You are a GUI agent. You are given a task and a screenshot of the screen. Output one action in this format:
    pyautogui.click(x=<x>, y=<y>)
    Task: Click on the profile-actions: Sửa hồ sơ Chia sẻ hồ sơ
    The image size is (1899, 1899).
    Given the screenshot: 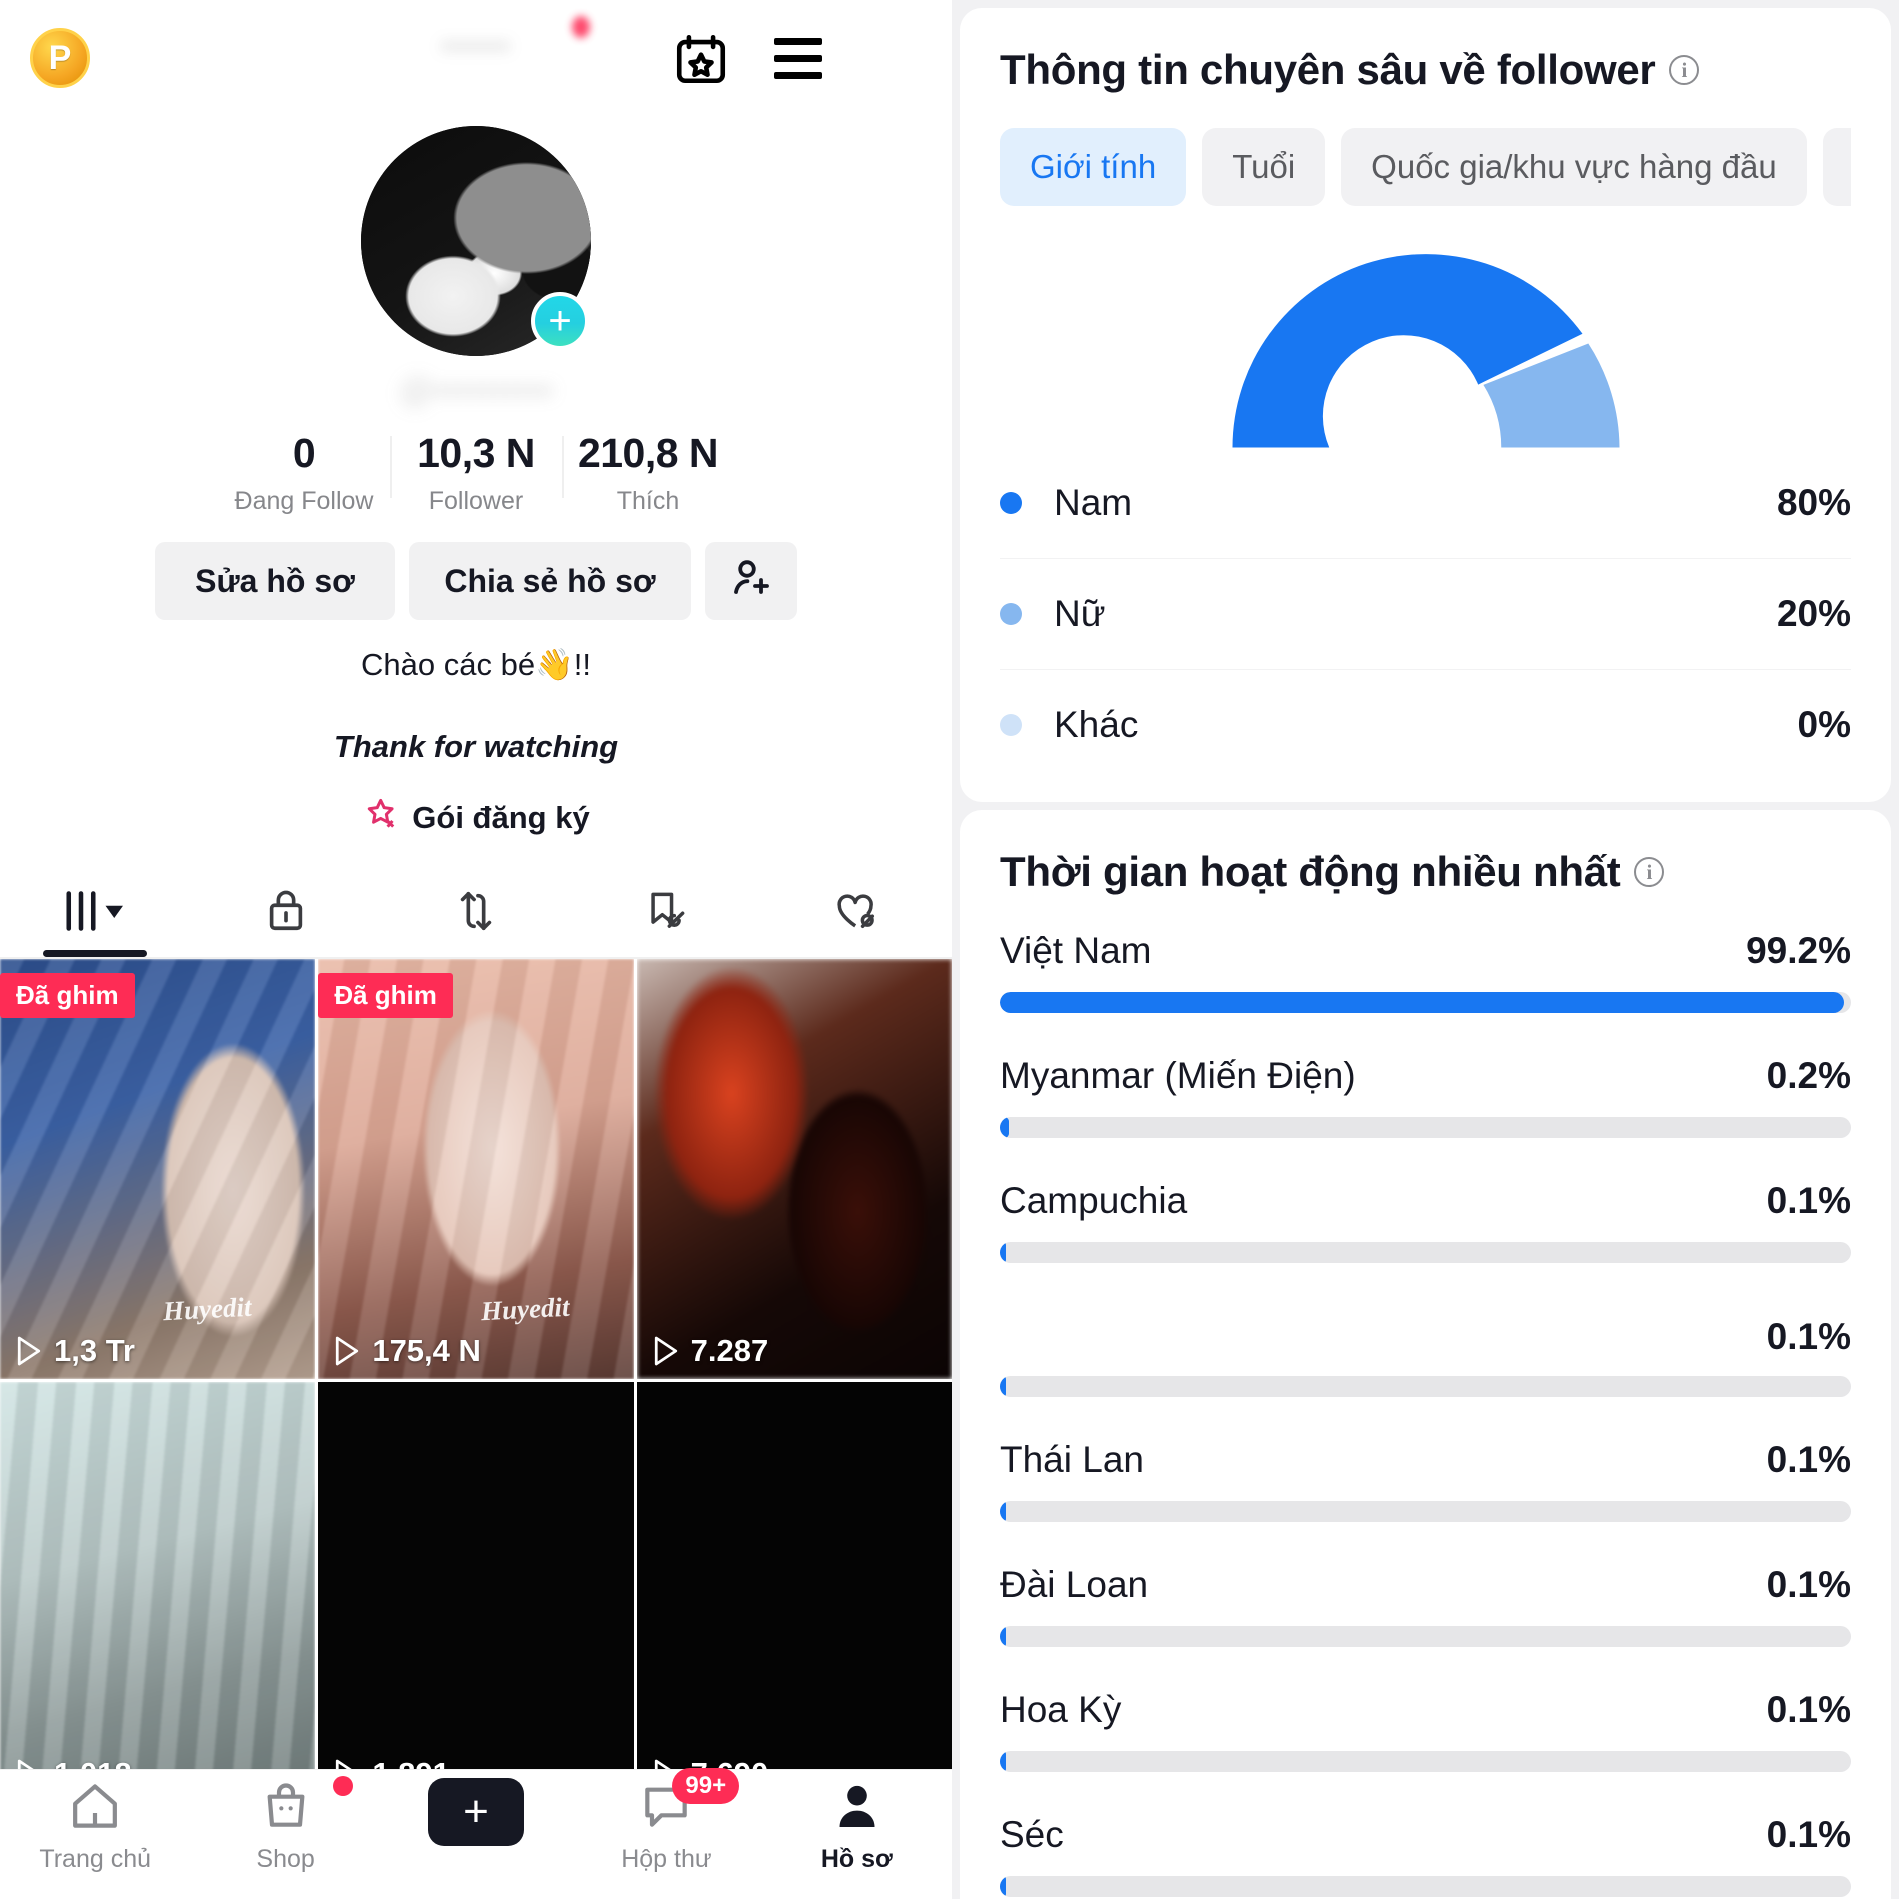 What is the action you would take?
    pyautogui.click(x=476, y=581)
    